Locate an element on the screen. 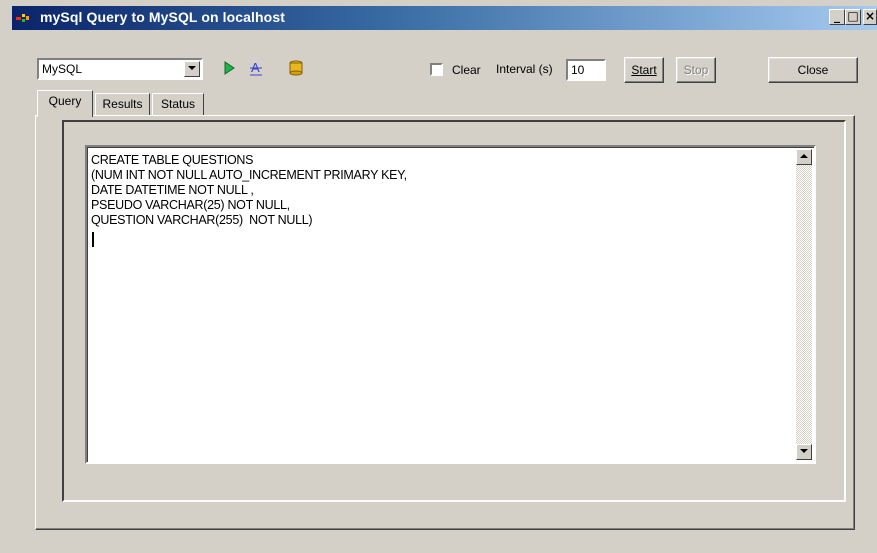 The width and height of the screenshot is (877, 553). tab-query: Query is located at coordinates (65, 103).